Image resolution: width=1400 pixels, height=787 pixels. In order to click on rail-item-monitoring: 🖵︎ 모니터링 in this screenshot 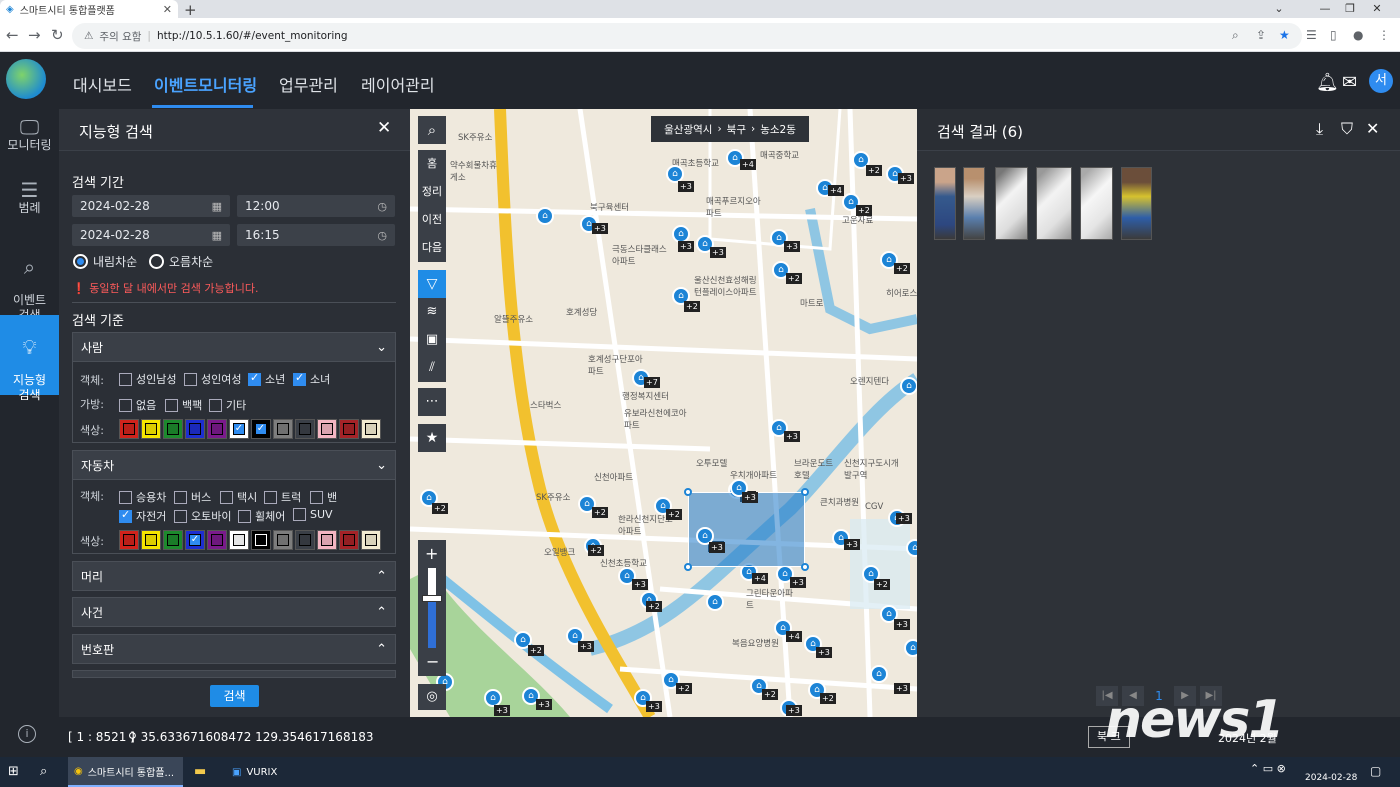, I will do `click(29, 135)`.